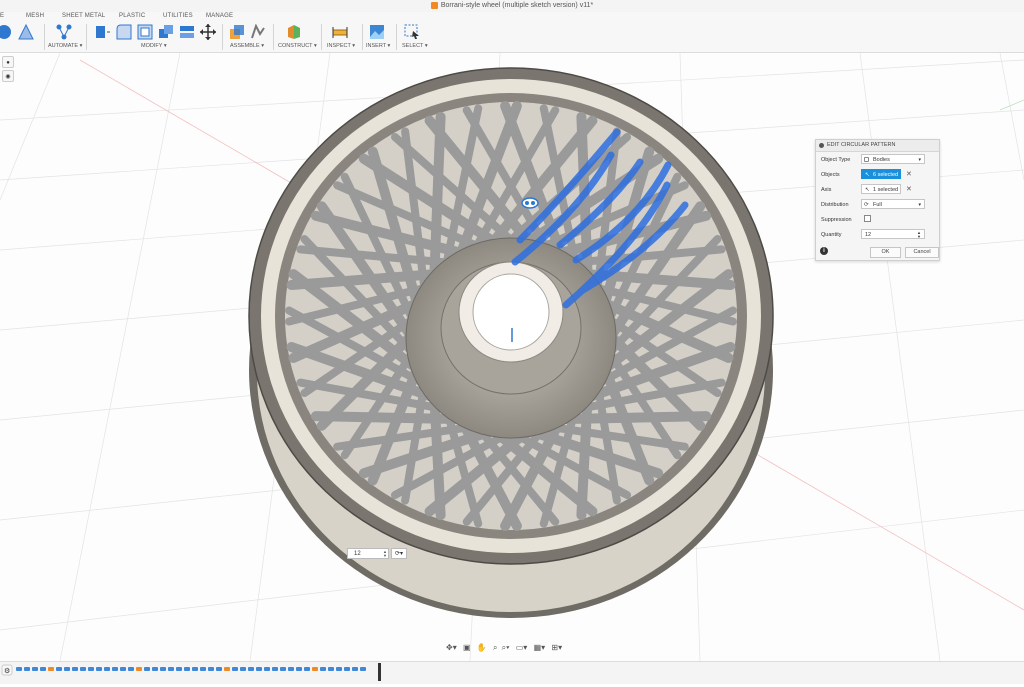 Image resolution: width=1024 pixels, height=687 pixels. I want to click on tab-mesh: MESH, so click(35, 16).